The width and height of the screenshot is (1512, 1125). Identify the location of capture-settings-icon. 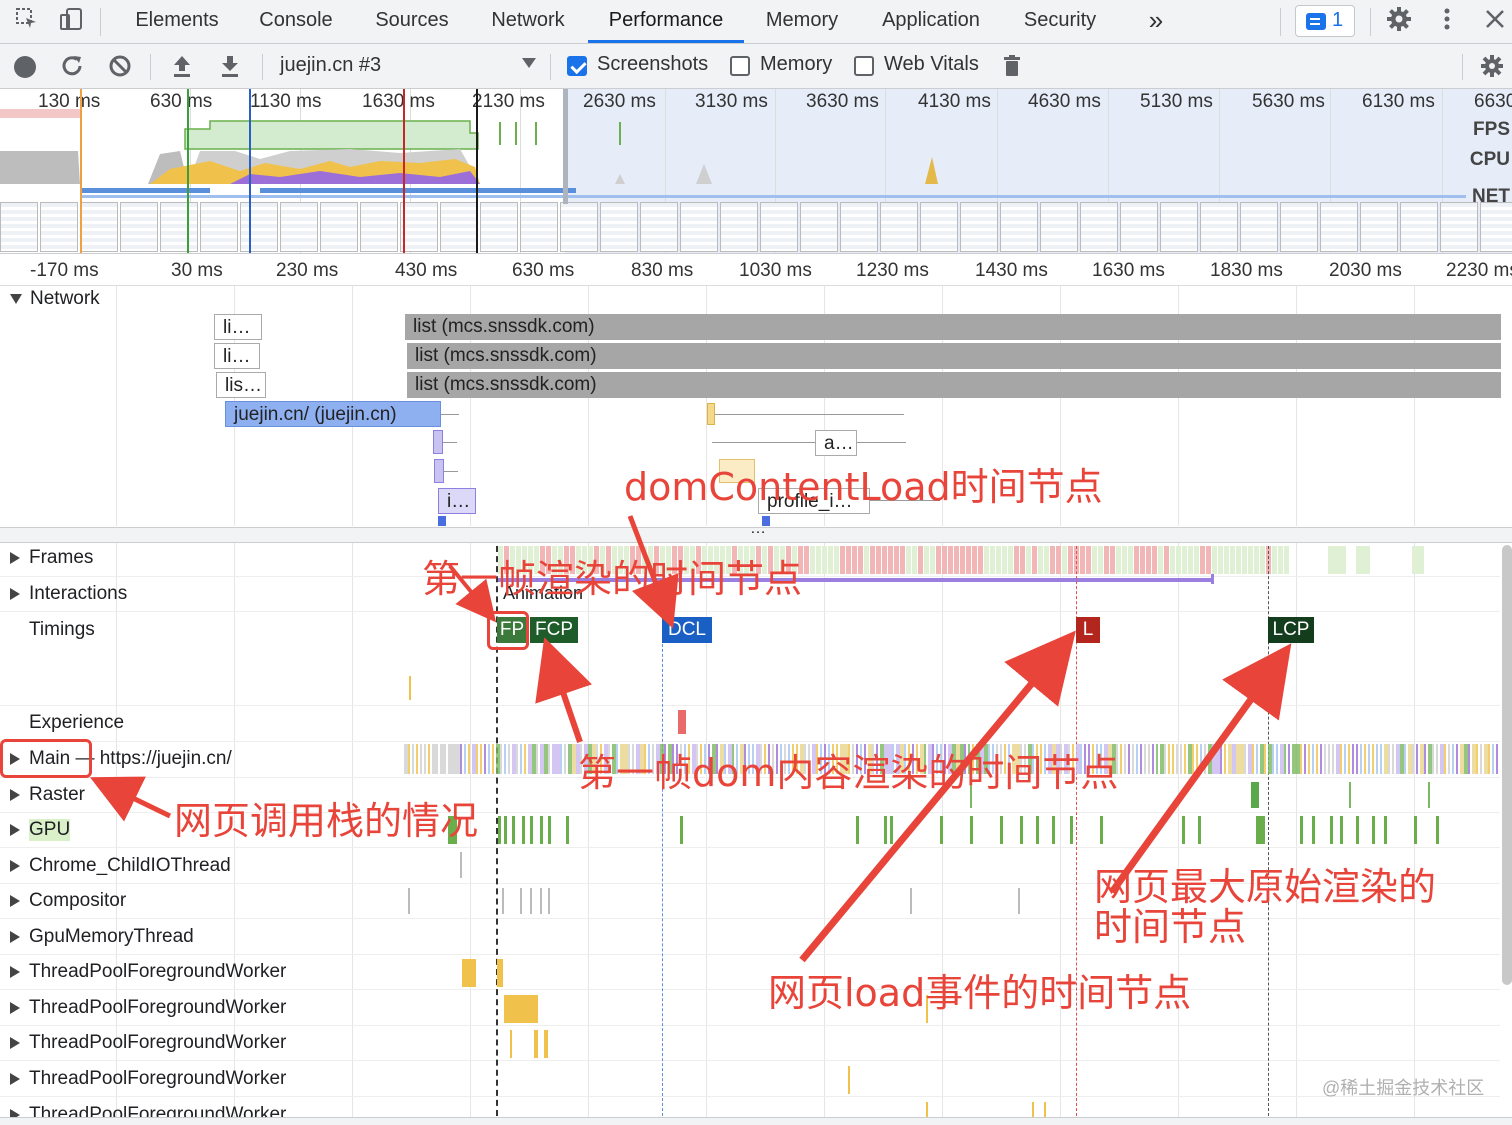
(1492, 67).